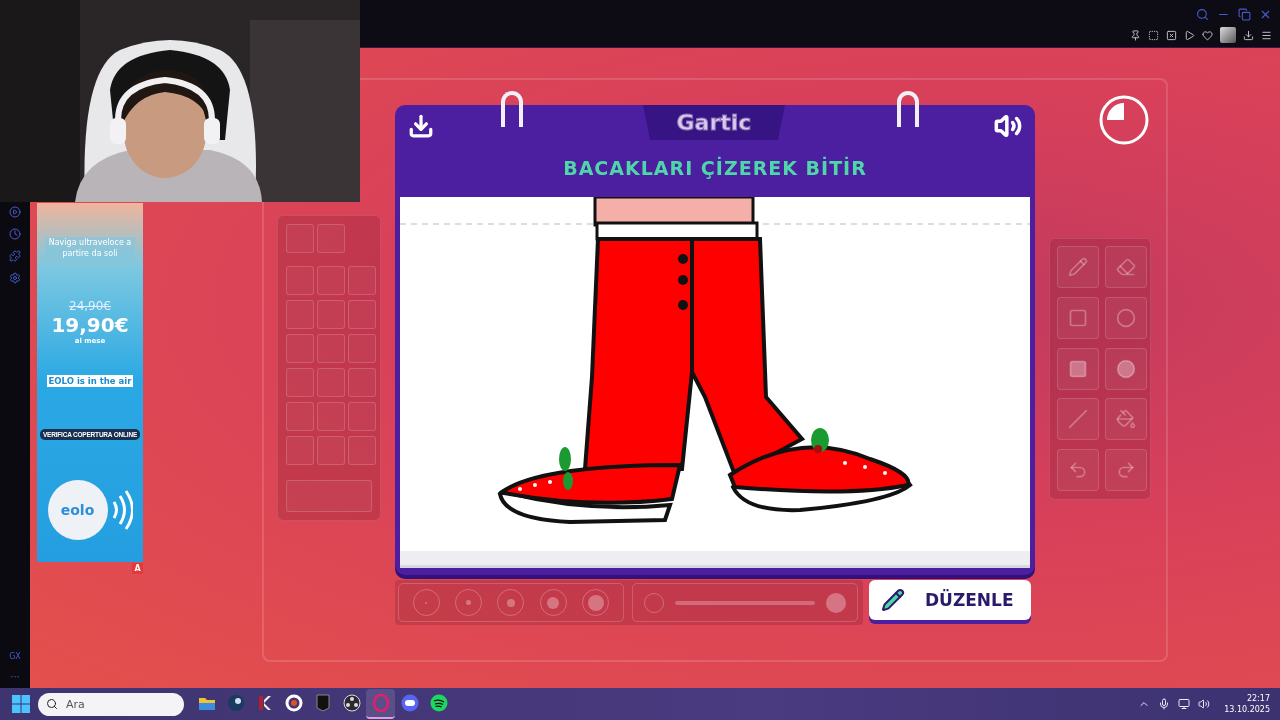 Image resolution: width=1280 pixels, height=720 pixels. I want to click on prompt-title: BACAKLARI ÇİZEREK BİTİR, so click(715, 168).